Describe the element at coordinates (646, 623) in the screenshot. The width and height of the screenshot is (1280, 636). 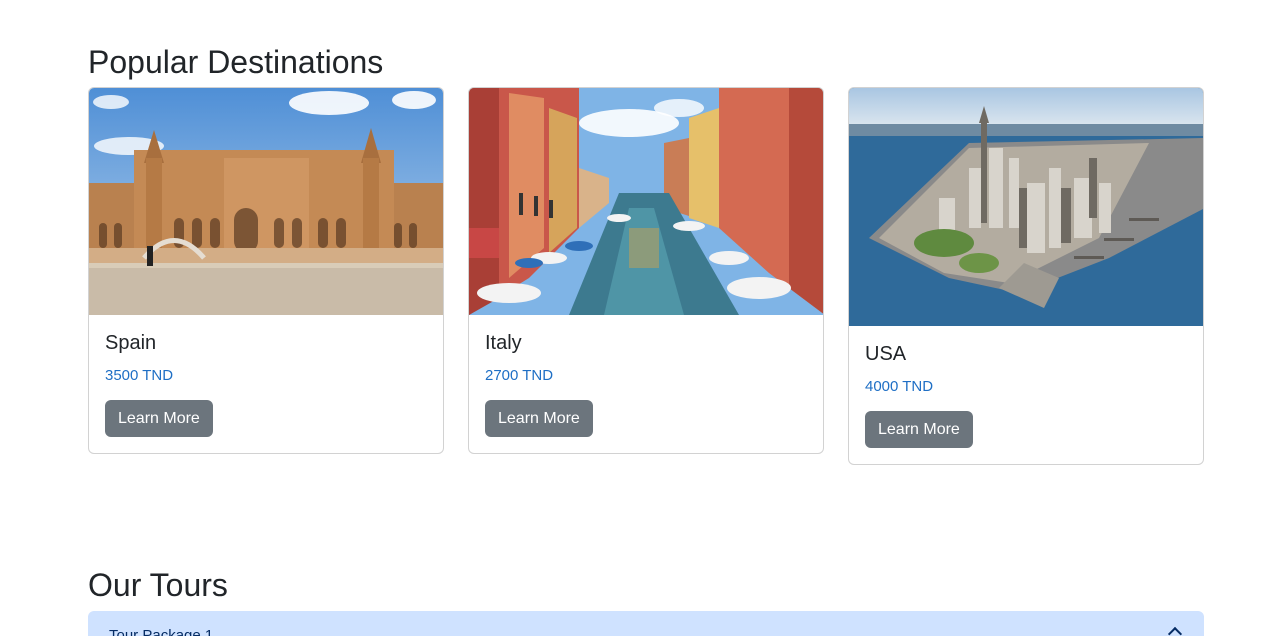
I see `tour-accordion-item: Tour Package 1` at that location.